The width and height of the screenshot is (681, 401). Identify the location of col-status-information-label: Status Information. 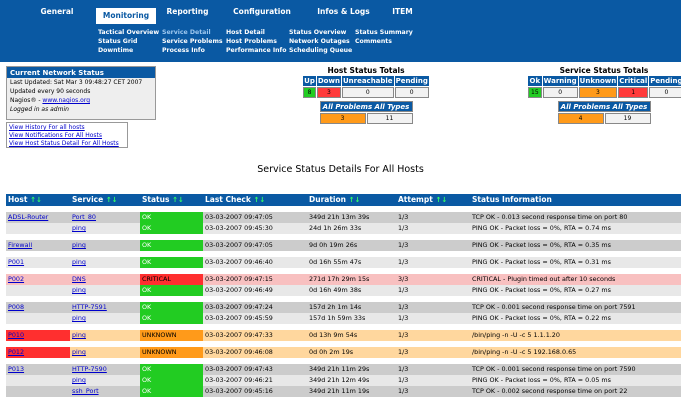
(512, 199).